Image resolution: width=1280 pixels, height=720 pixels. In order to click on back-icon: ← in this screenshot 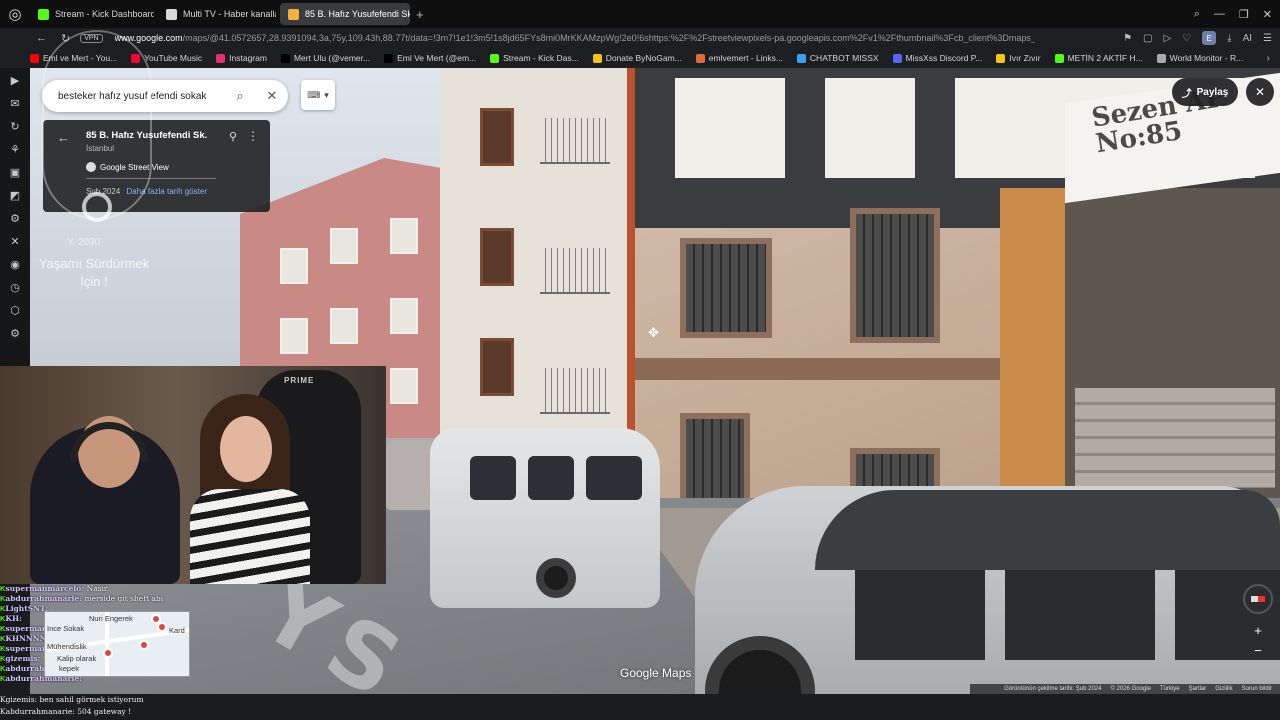, I will do `click(41, 38)`.